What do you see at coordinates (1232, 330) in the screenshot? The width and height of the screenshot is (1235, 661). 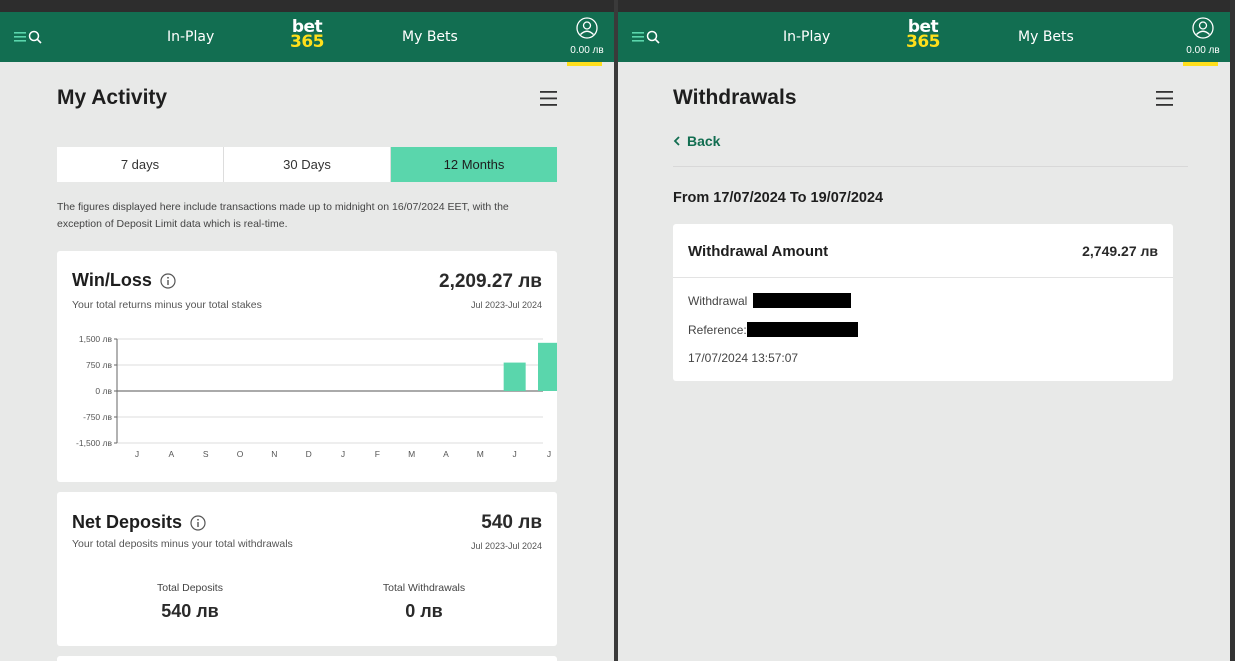 I see `window-right-edge` at bounding box center [1232, 330].